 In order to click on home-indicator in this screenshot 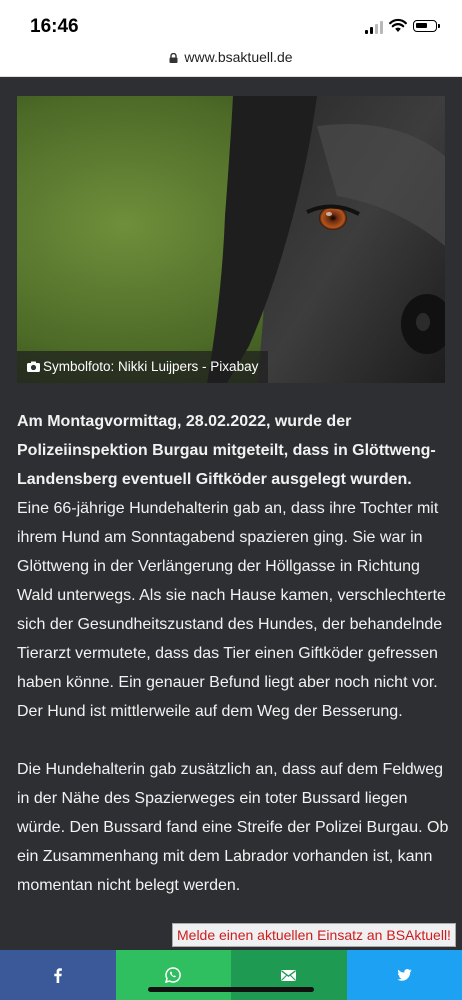, I will do `click(231, 989)`.